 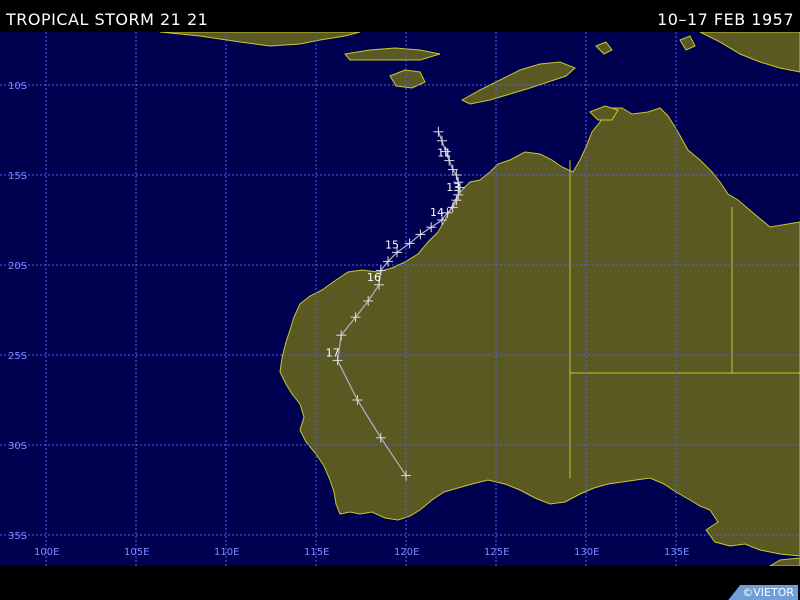 I want to click on track-day-label: 14, so click(x=437, y=212).